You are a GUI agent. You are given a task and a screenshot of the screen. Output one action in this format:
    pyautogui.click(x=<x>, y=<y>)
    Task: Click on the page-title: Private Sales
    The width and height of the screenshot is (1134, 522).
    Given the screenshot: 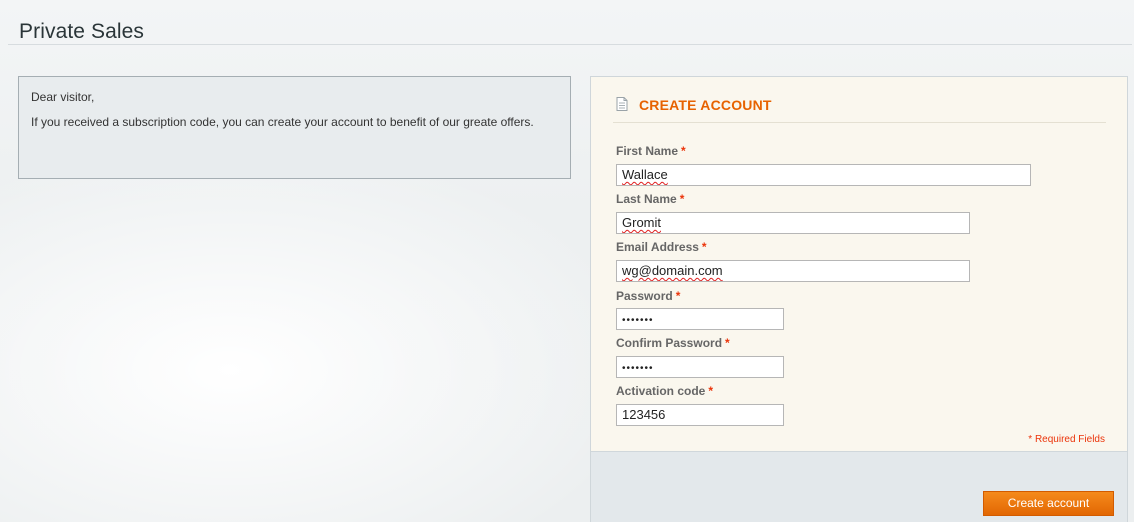 What is the action you would take?
    pyautogui.click(x=82, y=31)
    